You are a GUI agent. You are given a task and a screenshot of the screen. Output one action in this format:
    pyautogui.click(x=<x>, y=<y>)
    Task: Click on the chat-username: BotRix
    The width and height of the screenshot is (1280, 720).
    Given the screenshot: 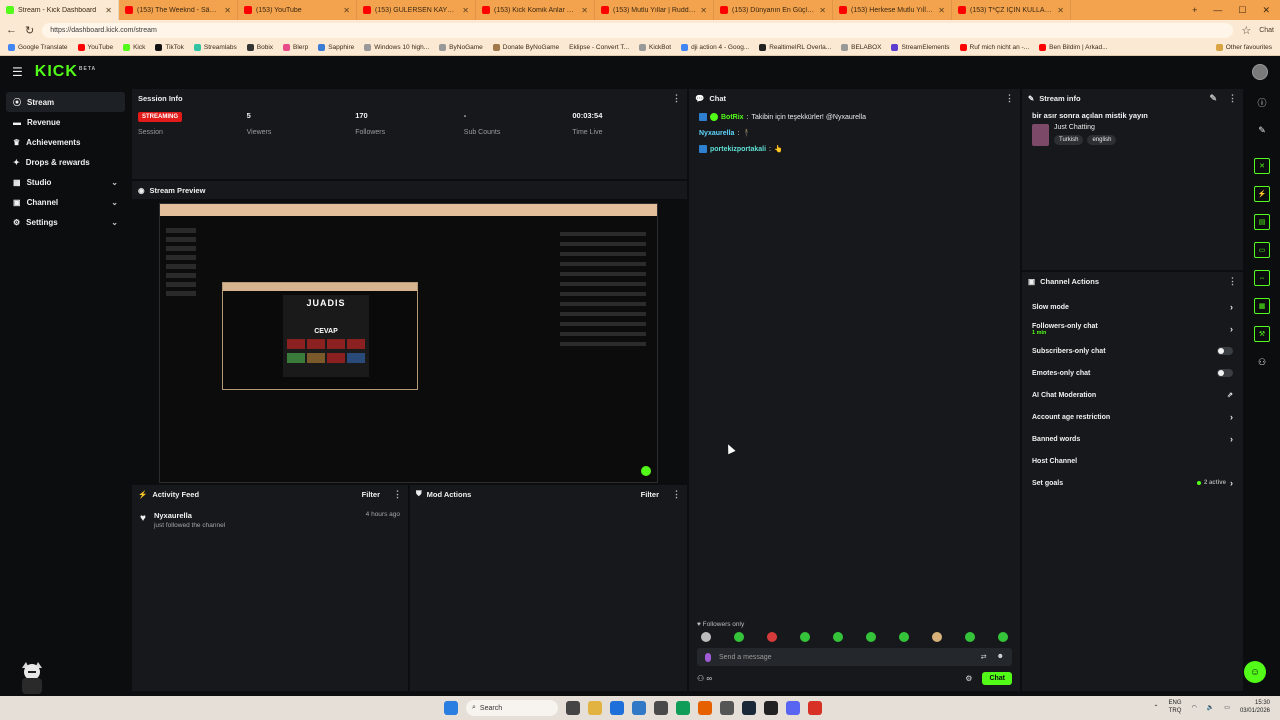 What is the action you would take?
    pyautogui.click(x=732, y=117)
    